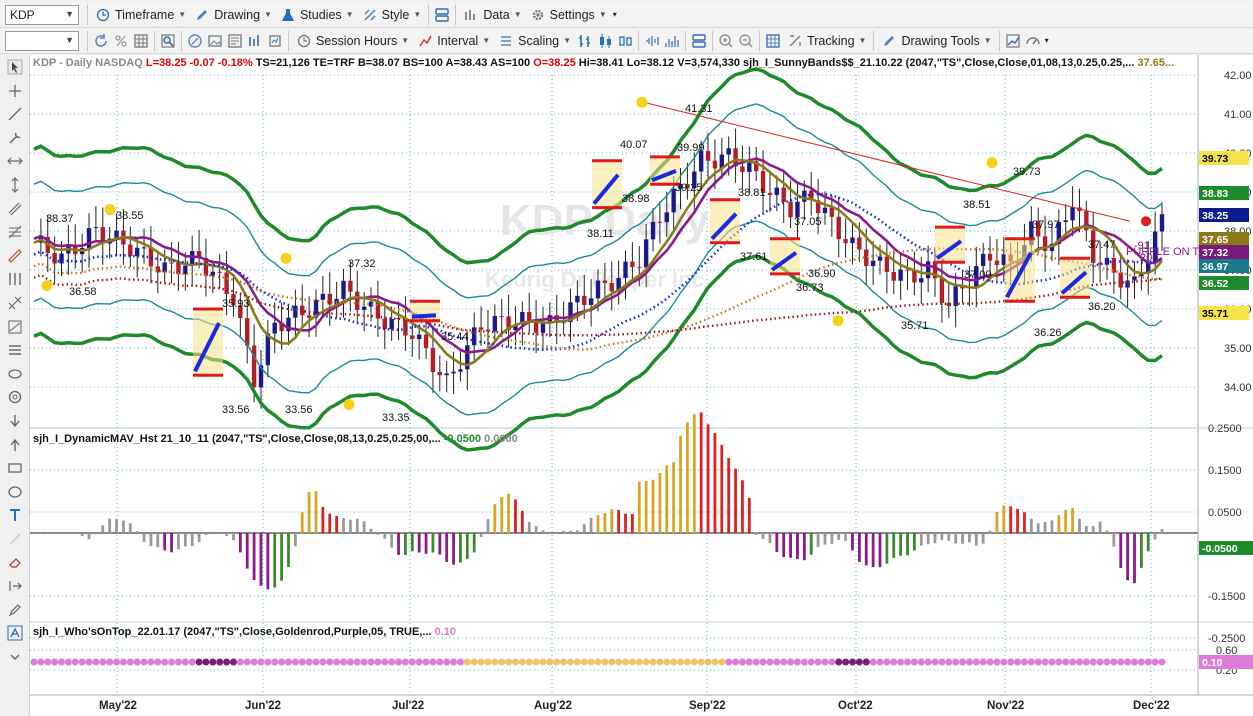  Describe the element at coordinates (15, 67) in the screenshot. I see `pointer-icon` at that location.